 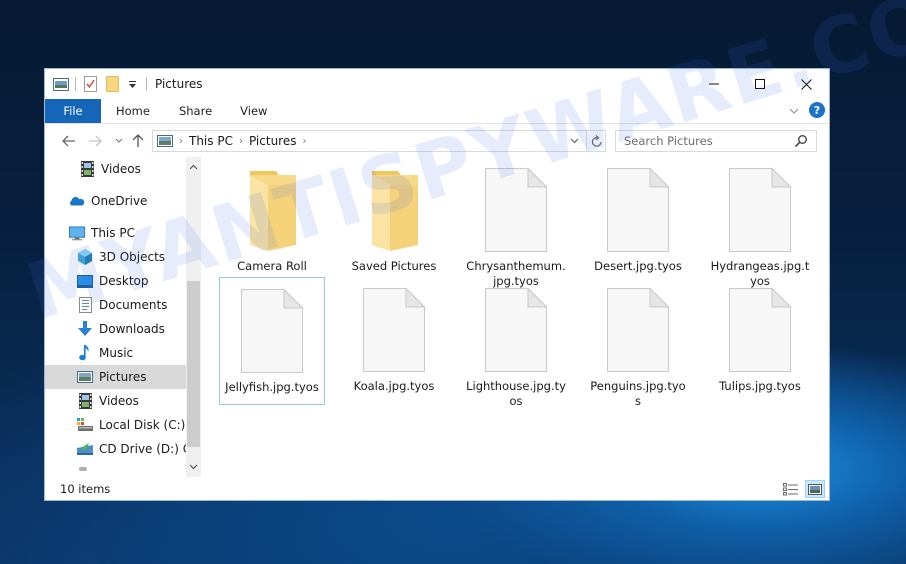 What do you see at coordinates (574, 141) in the screenshot?
I see `address-history-dropdown-icon` at bounding box center [574, 141].